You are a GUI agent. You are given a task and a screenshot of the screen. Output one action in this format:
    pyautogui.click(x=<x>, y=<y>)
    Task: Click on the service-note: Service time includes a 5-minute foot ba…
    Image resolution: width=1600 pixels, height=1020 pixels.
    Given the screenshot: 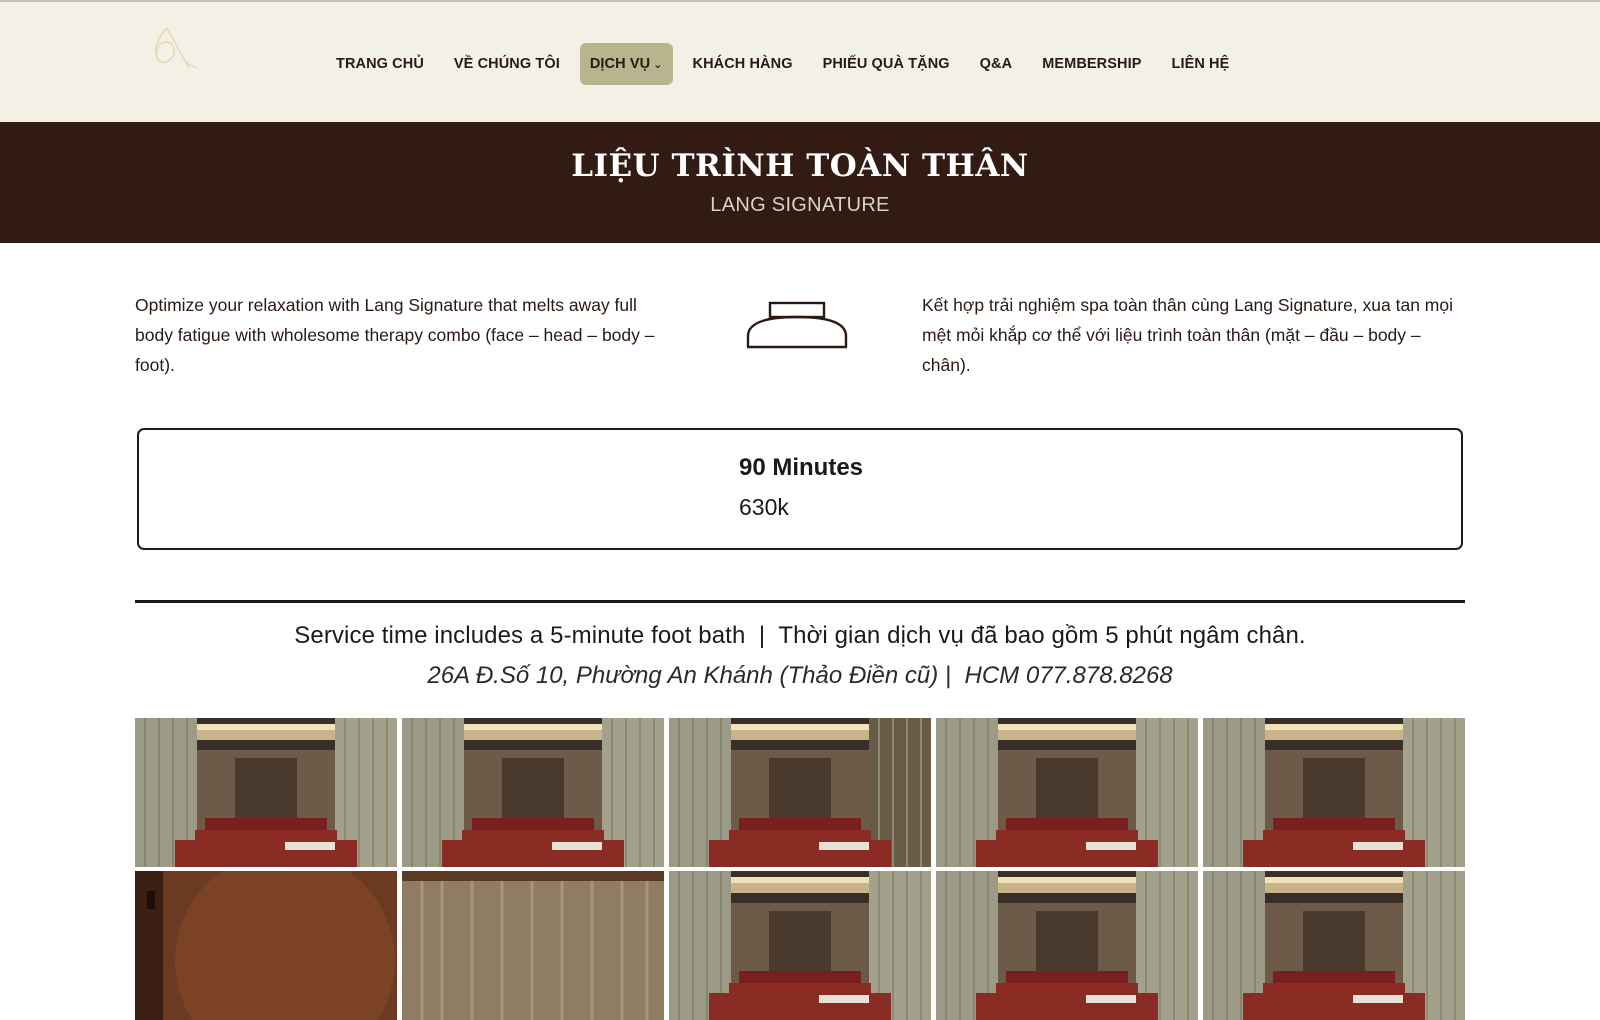 What is the action you would take?
    pyautogui.click(x=800, y=635)
    